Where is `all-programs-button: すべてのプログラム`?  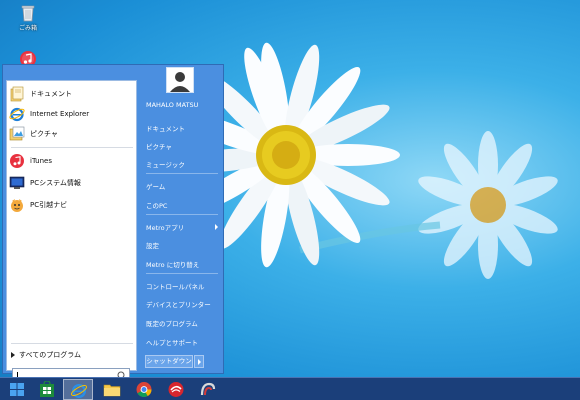 all-programs-button: すべてのプログラム is located at coordinates (46, 355).